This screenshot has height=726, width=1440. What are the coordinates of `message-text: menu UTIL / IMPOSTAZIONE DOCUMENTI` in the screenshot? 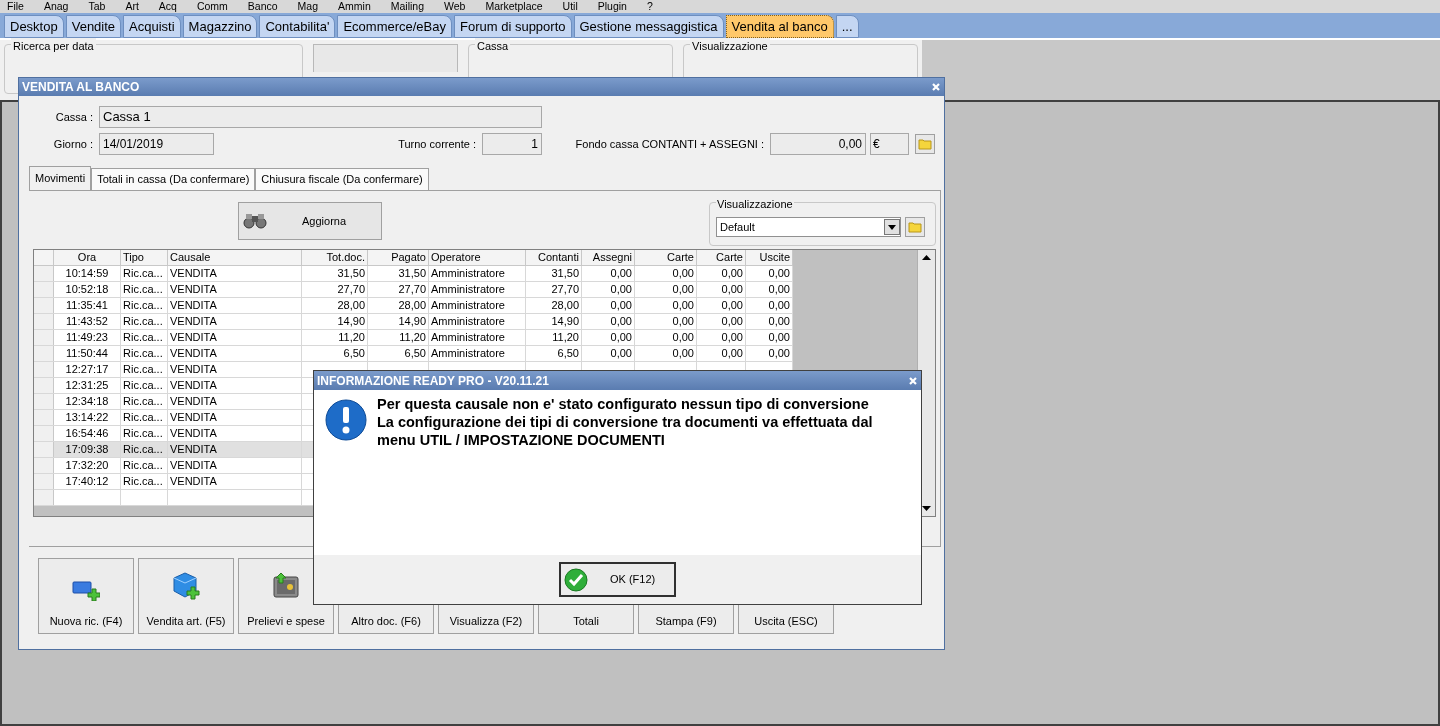 It's located at (521, 440).